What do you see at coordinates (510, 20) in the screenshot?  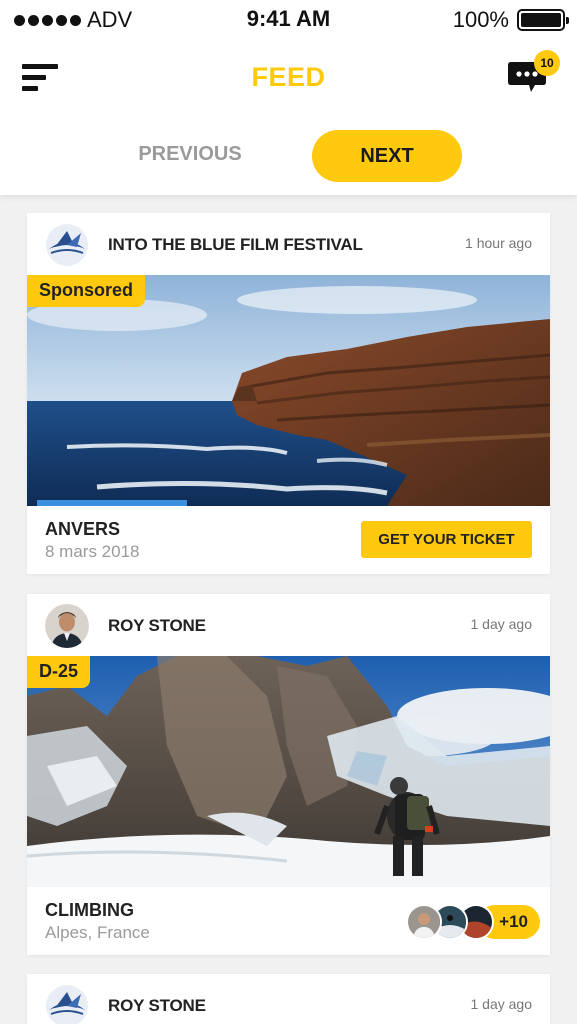 I see `battery-info: 100%` at bounding box center [510, 20].